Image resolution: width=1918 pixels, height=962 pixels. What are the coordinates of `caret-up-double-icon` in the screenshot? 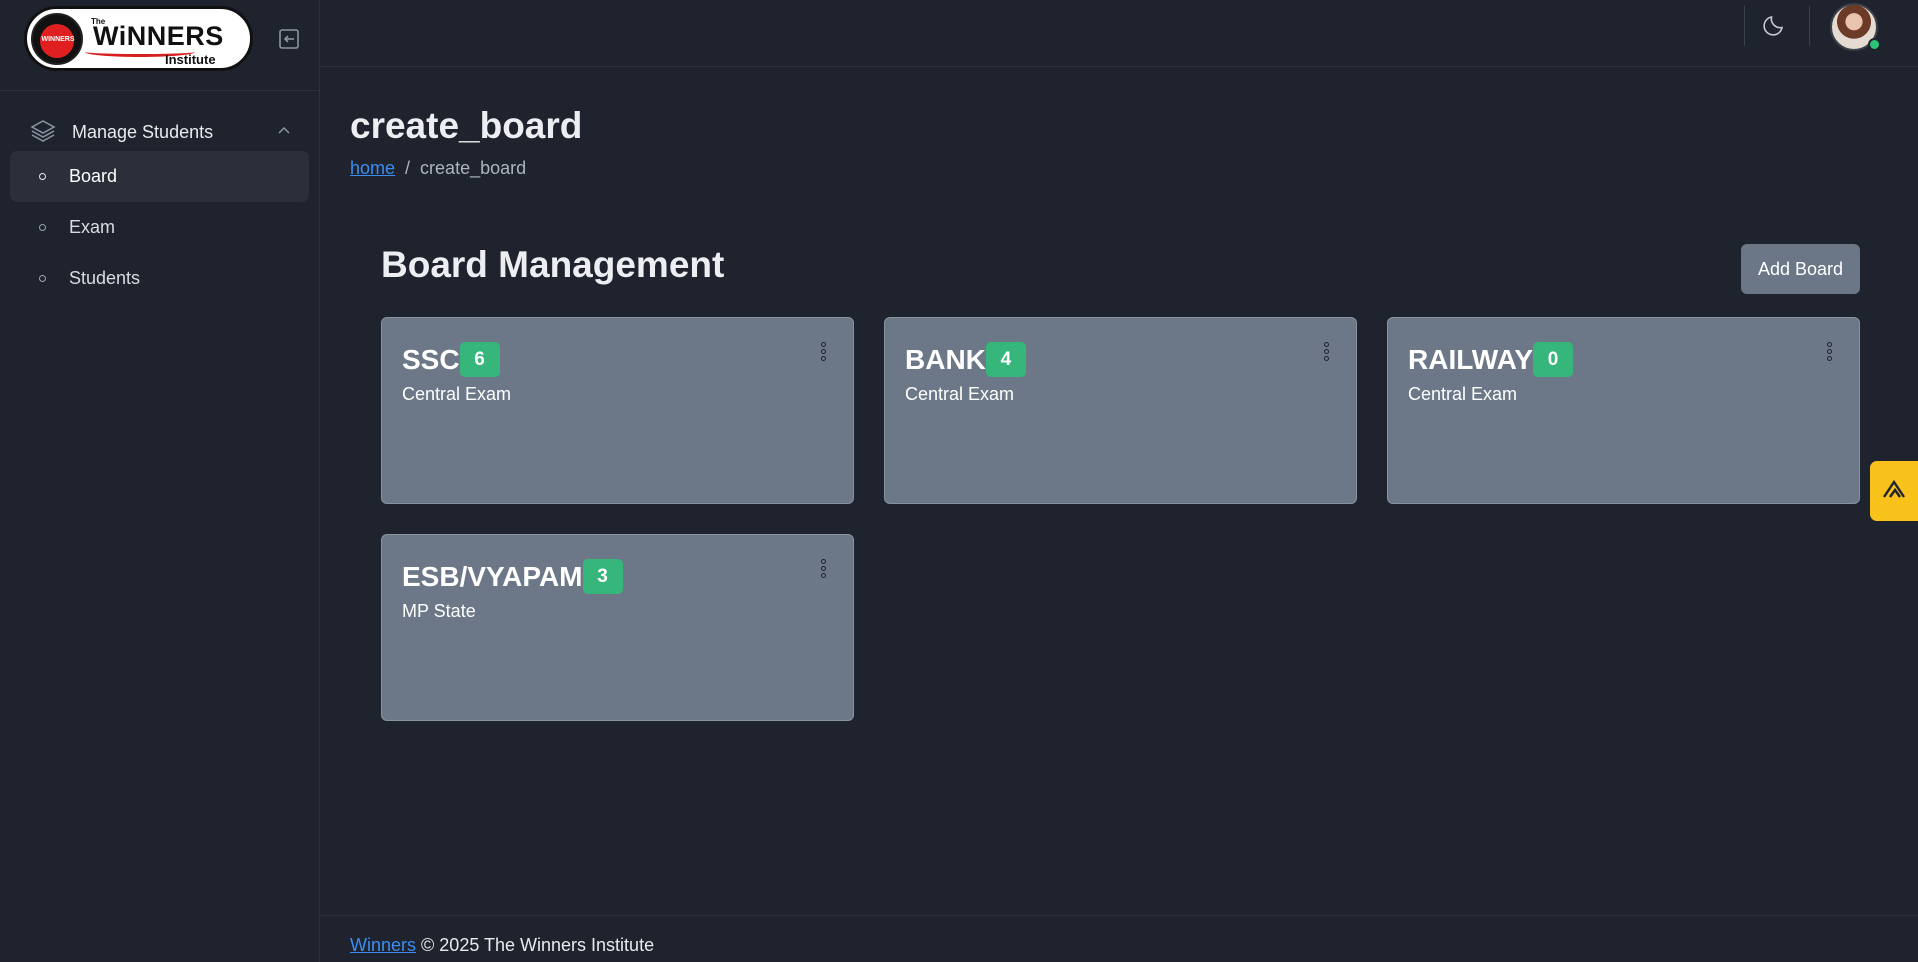 It's located at (1894, 491).